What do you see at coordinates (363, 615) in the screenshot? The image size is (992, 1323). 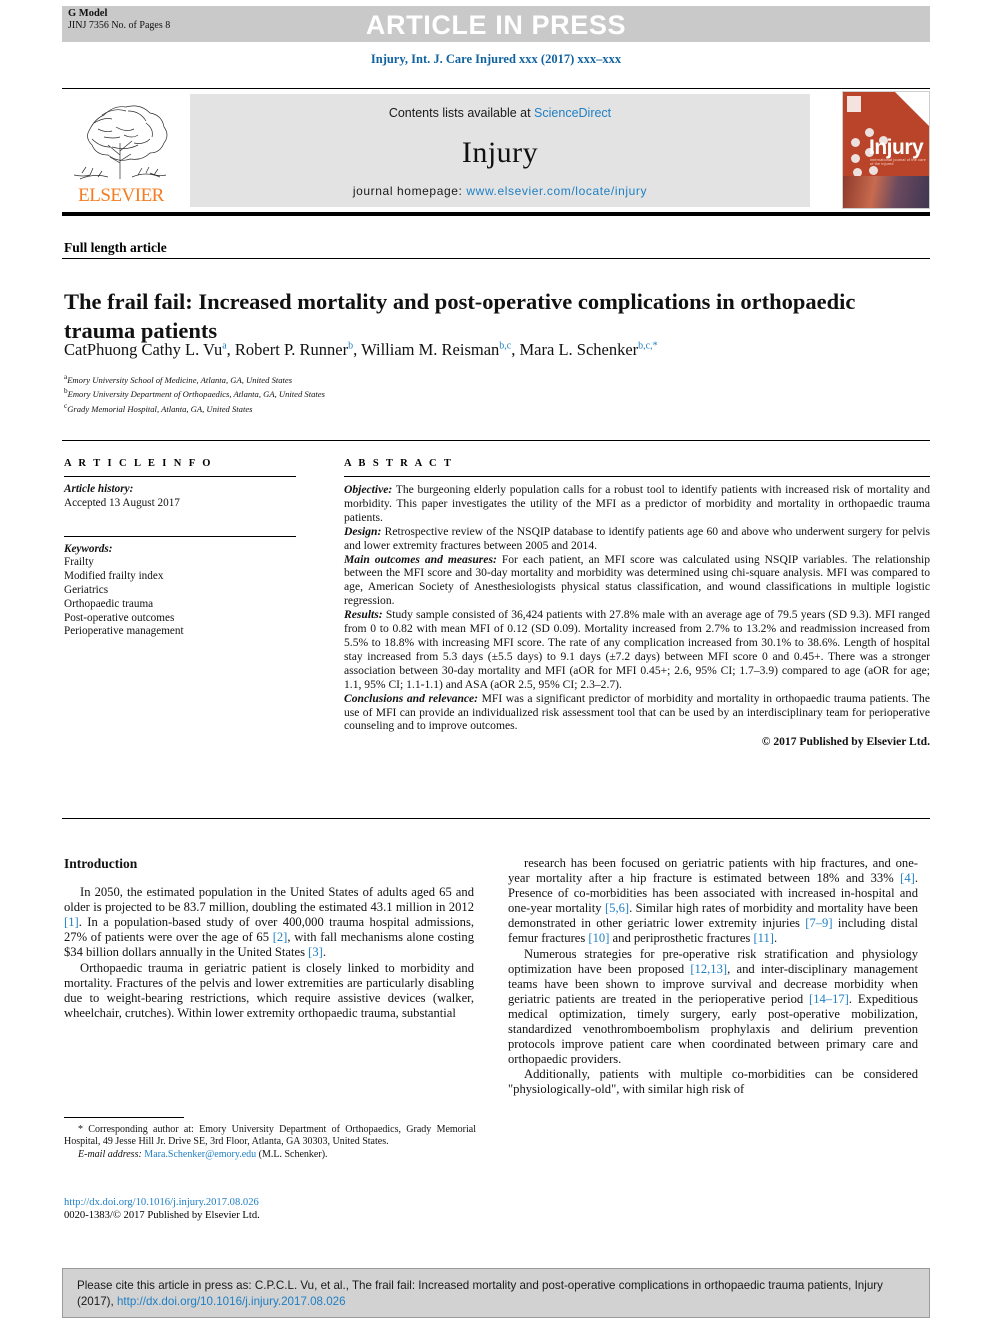 I see `abstract-results-label: Results:` at bounding box center [363, 615].